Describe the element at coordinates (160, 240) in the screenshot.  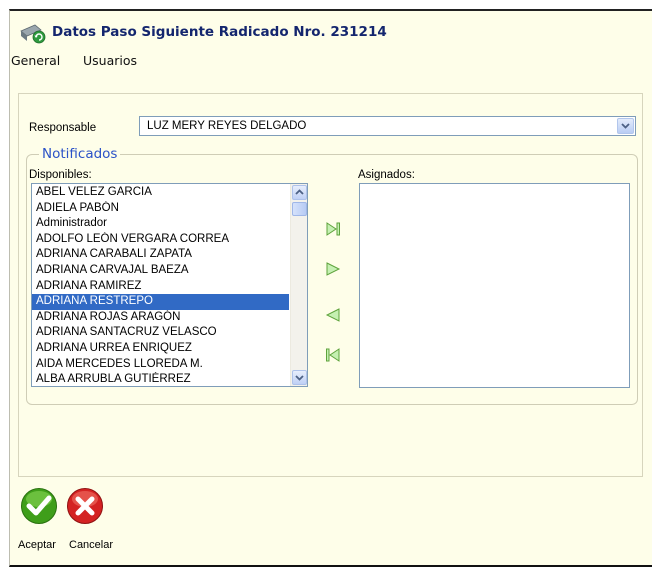
I see `list-item: ADOLFO LEÓN VERGARA CORREA` at that location.